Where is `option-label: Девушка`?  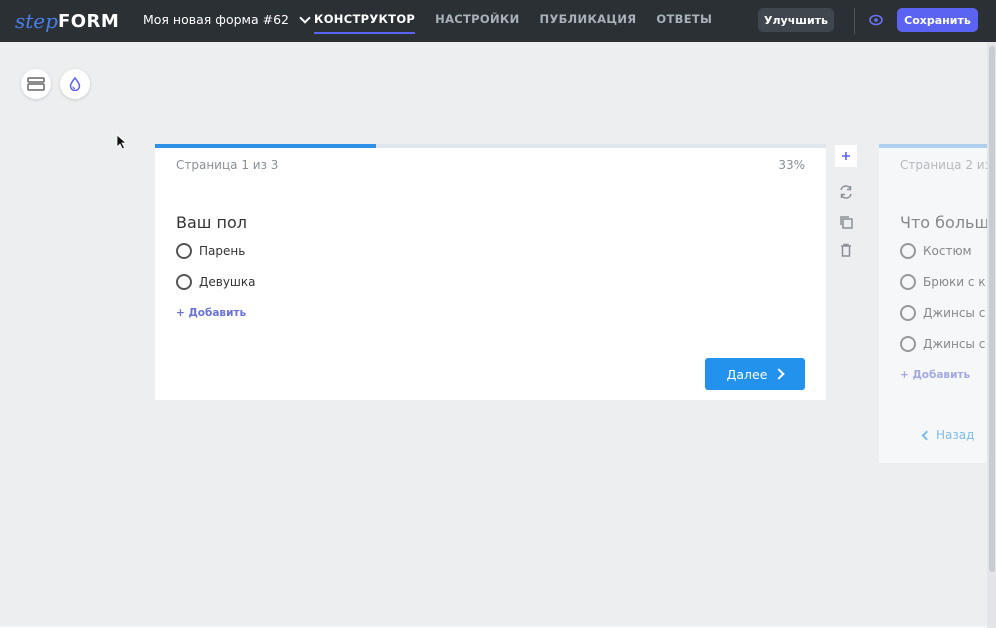
option-label: Девушка is located at coordinates (227, 282).